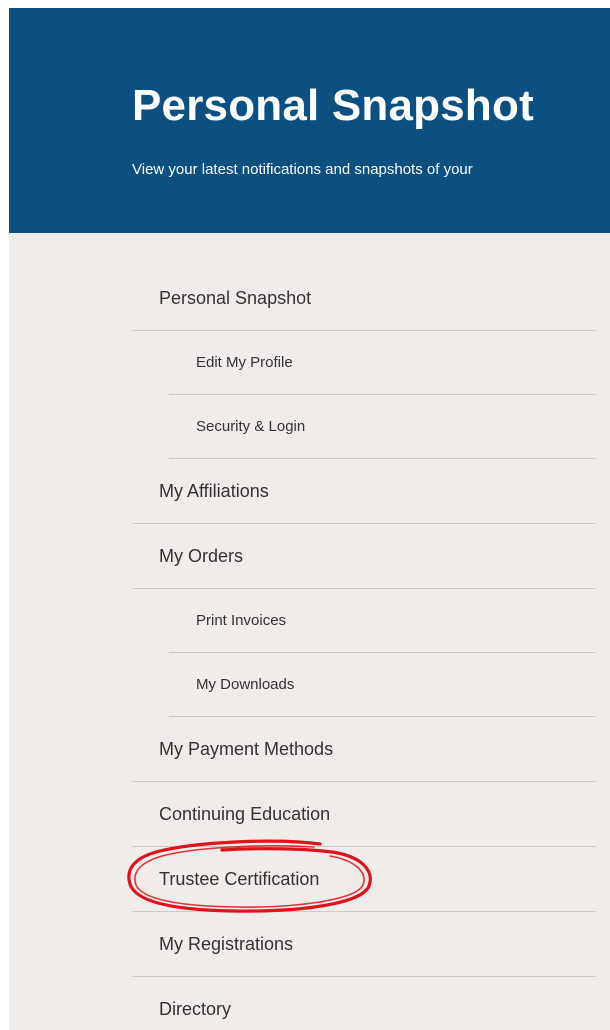  Describe the element at coordinates (382, 621) in the screenshot. I see `menu-item-print-invoices: Print Invoices` at that location.